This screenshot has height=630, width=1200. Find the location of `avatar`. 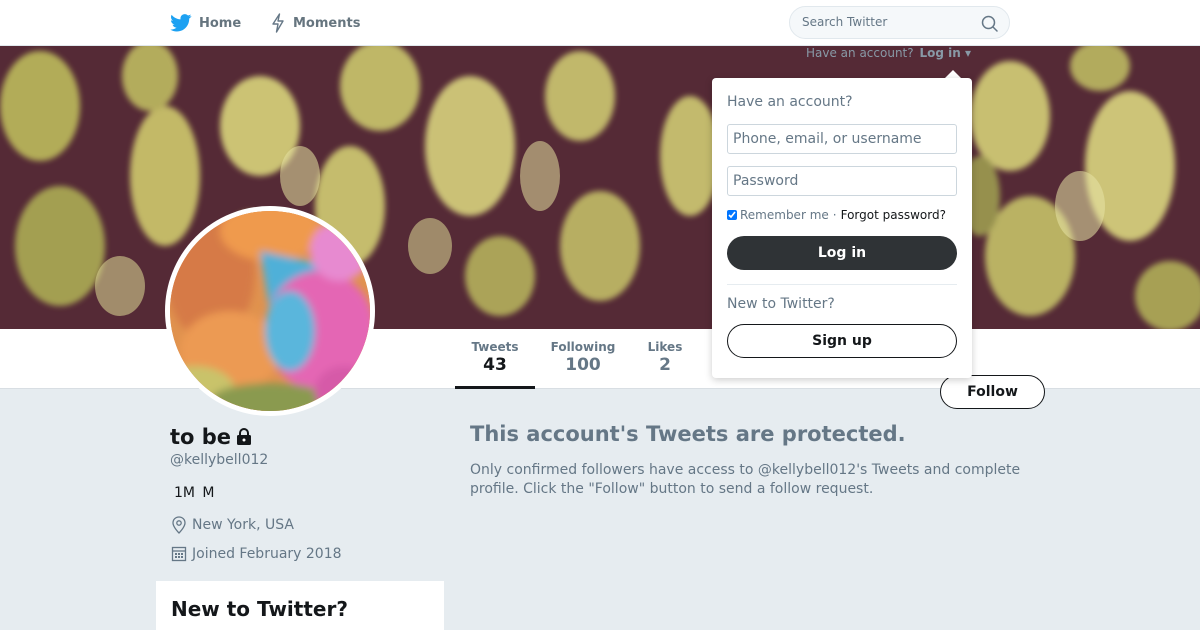

avatar is located at coordinates (270, 311).